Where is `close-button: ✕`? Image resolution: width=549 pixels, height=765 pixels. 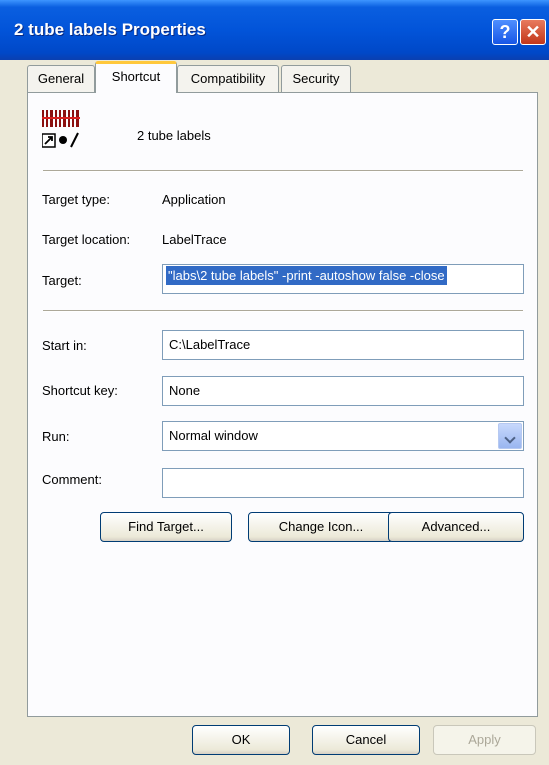 close-button: ✕ is located at coordinates (533, 32).